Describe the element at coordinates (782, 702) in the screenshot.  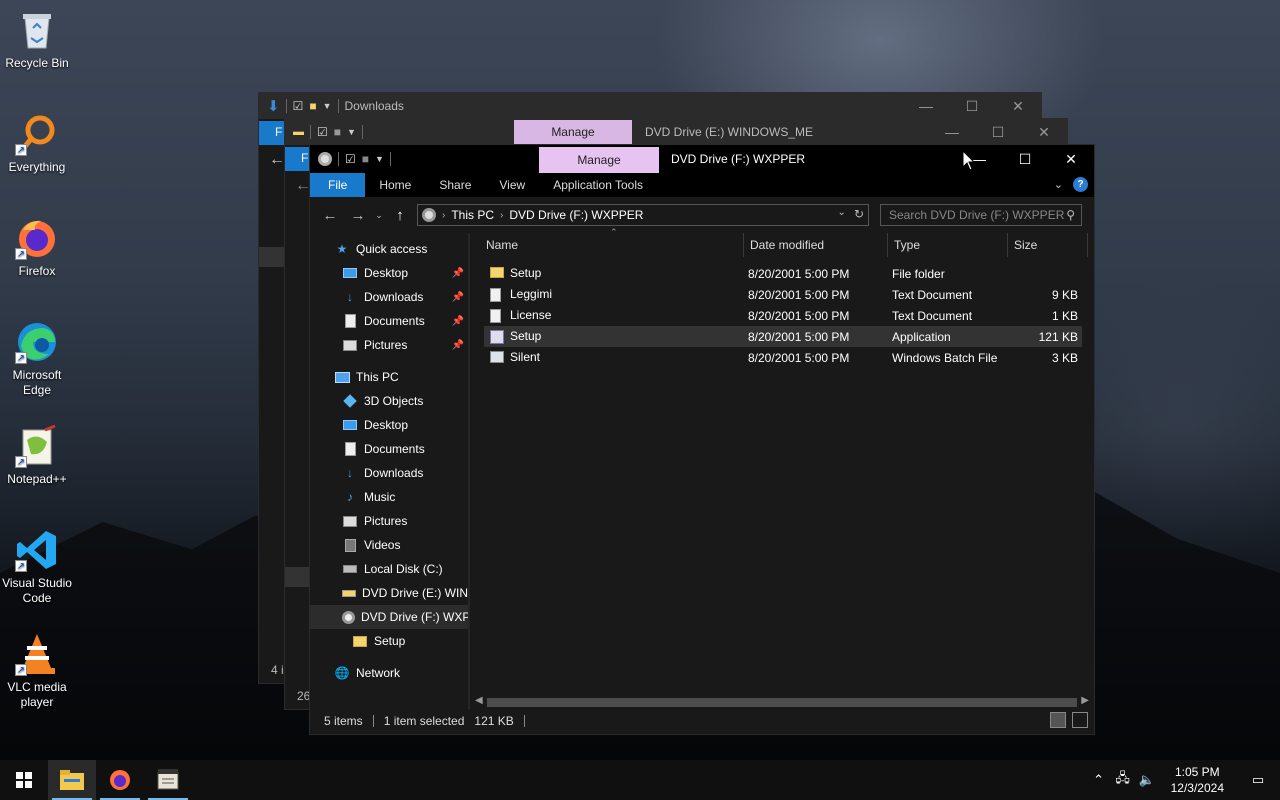
I see `scrollbar-thumb` at that location.